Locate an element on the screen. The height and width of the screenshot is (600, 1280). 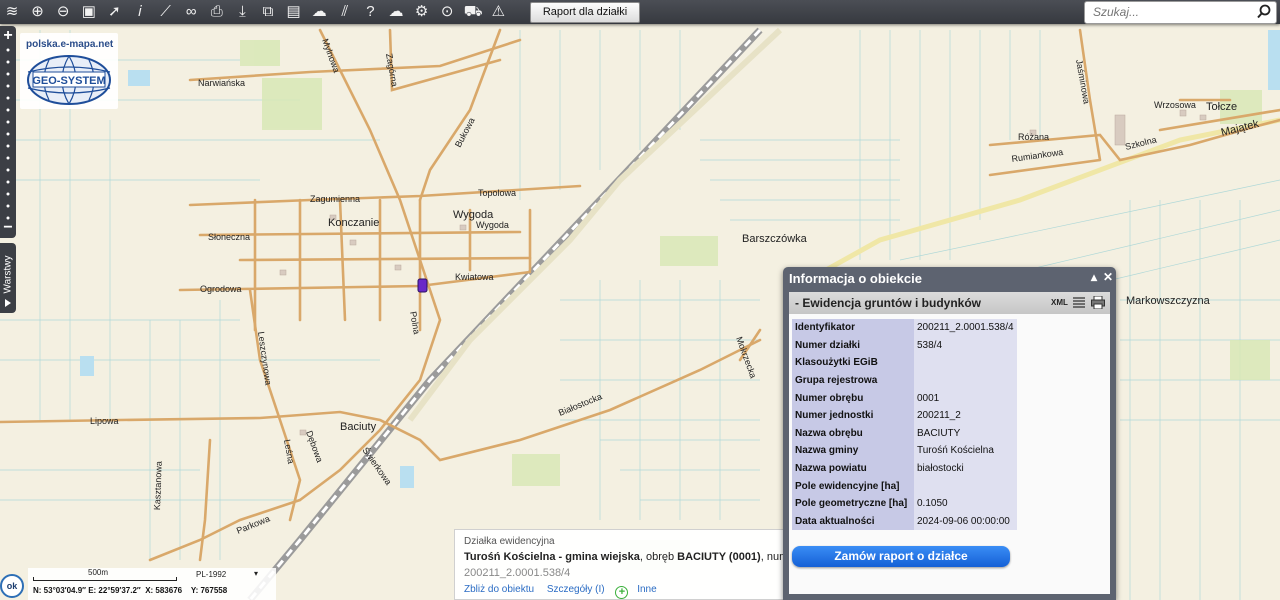
parcel-obreb-prefix: , obręb is located at coordinates (658, 557).